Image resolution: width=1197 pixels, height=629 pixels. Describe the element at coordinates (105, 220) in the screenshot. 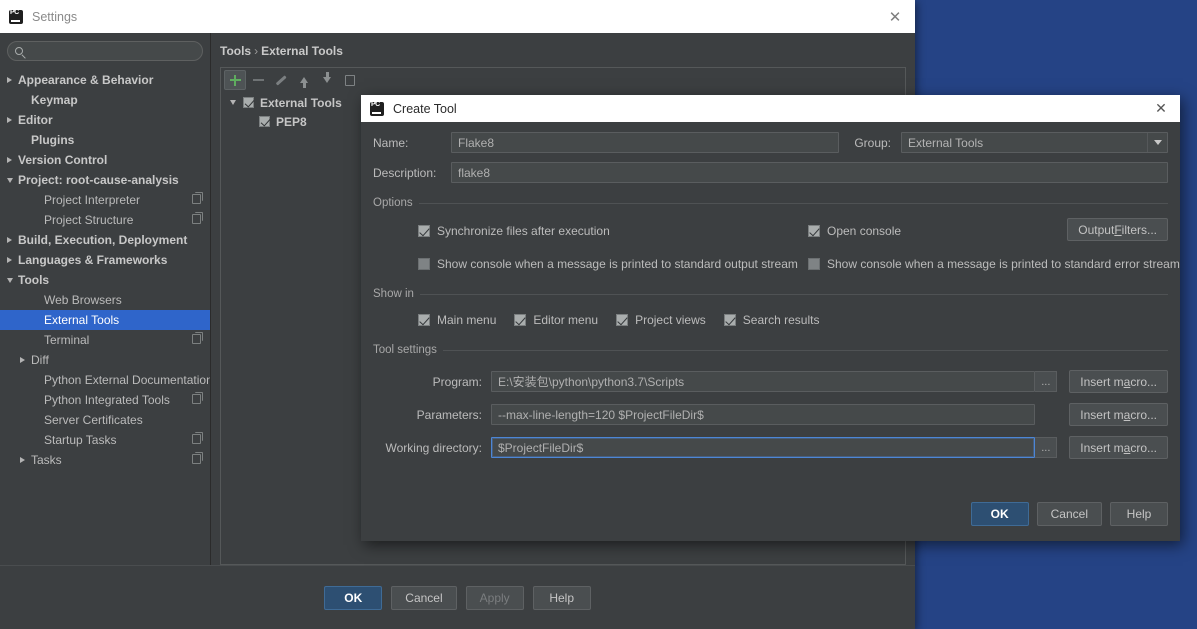

I see `sidebar-item-project-structure: Project Structure` at that location.